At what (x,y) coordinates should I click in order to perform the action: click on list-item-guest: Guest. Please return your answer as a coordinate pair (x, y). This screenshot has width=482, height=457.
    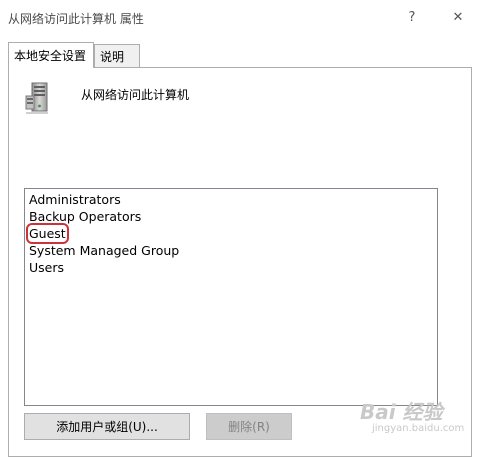
    Looking at the image, I should click on (47, 233).